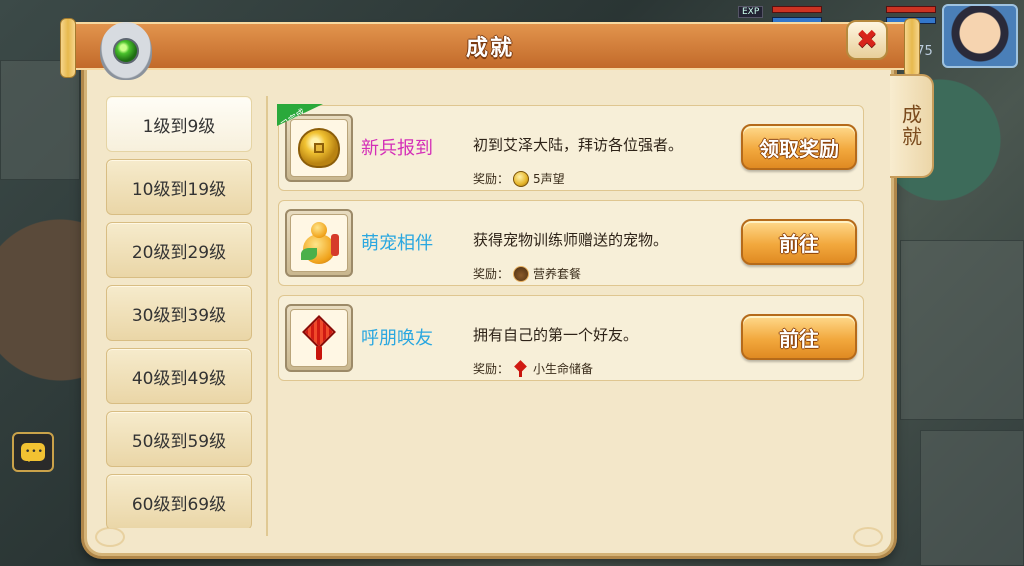 This screenshot has width=1024, height=566. I want to click on level-range-item: 50级到59级, so click(179, 439).